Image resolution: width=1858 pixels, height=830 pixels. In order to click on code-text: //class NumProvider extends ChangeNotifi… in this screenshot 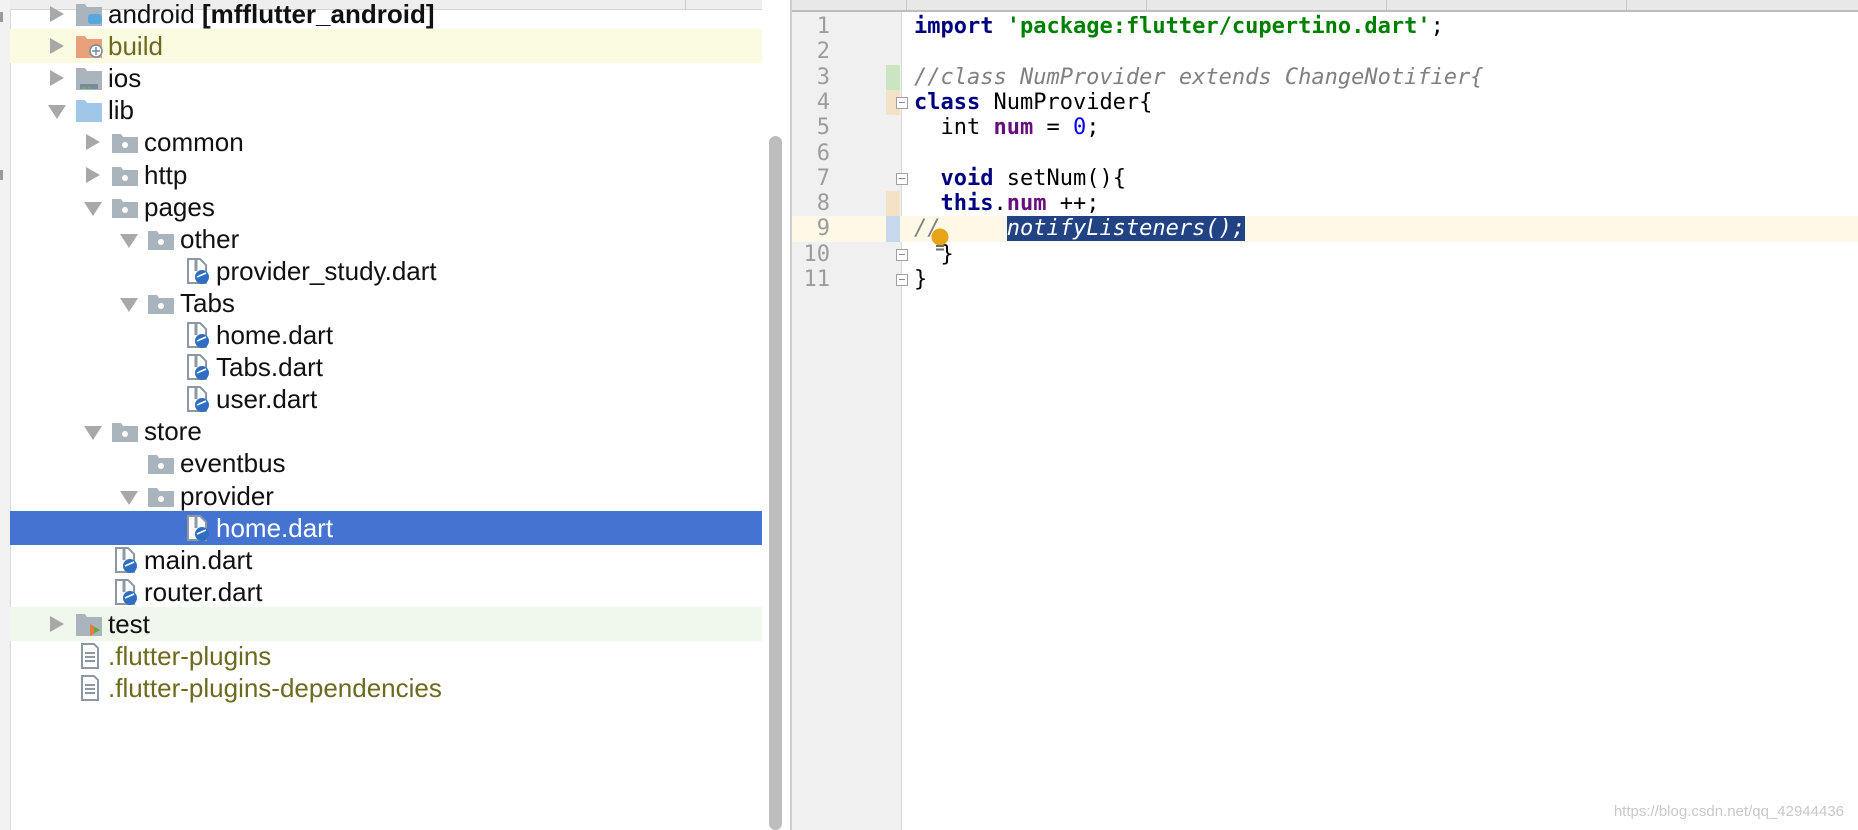, I will do `click(1199, 77)`.